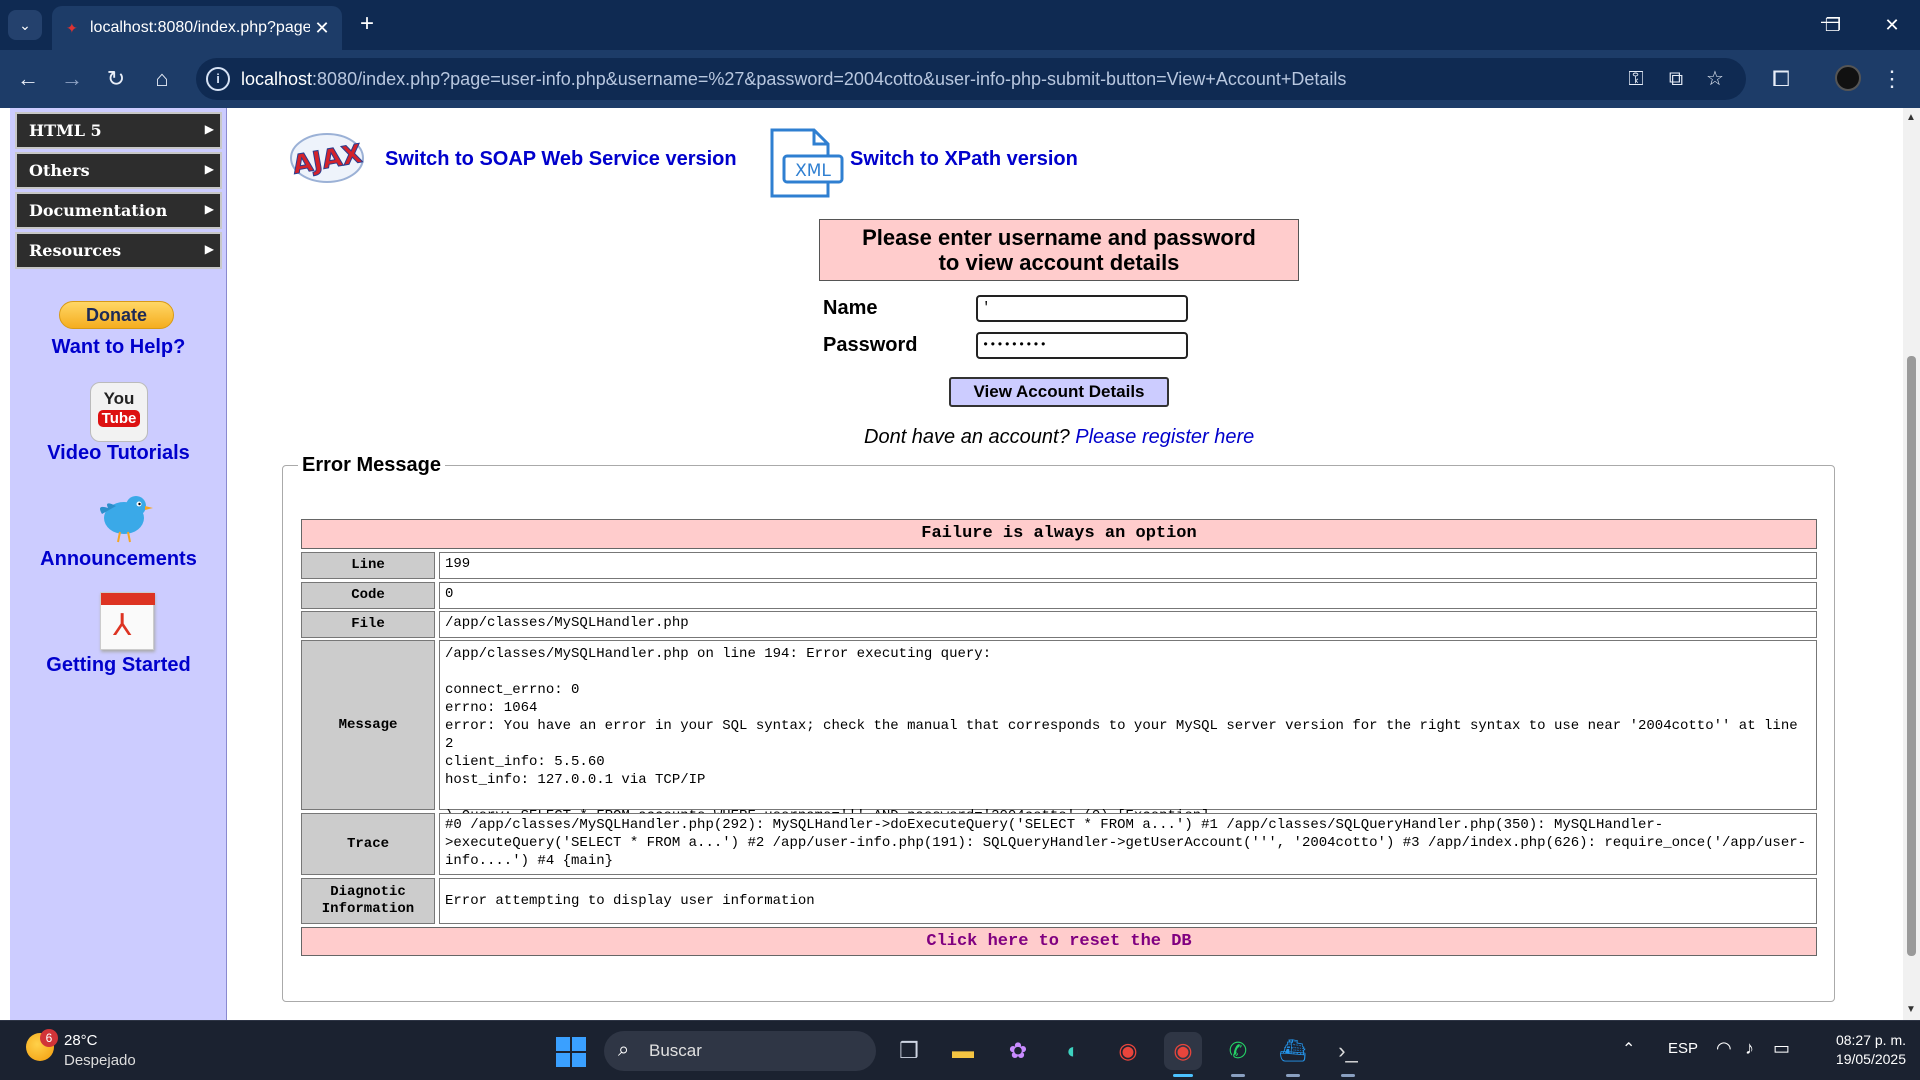  Describe the element at coordinates (1781, 1048) in the screenshot. I see `battery-icon: ▭` at that location.